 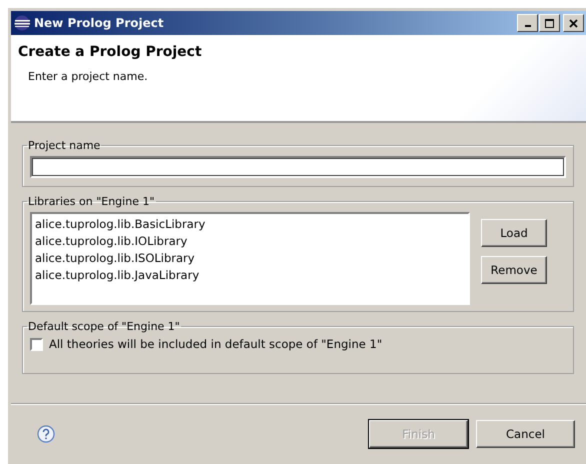 I want to click on checkbox, so click(x=36, y=344).